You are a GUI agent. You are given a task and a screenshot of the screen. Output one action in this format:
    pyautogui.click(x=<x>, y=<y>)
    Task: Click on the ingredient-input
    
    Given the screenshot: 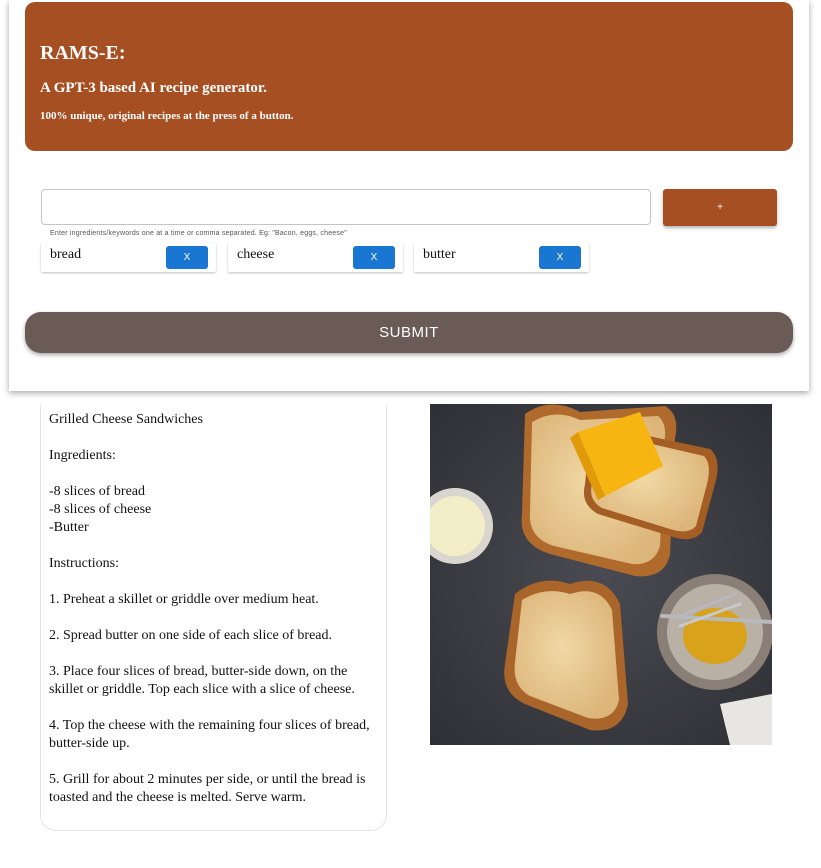 What is the action you would take?
    pyautogui.click(x=346, y=207)
    